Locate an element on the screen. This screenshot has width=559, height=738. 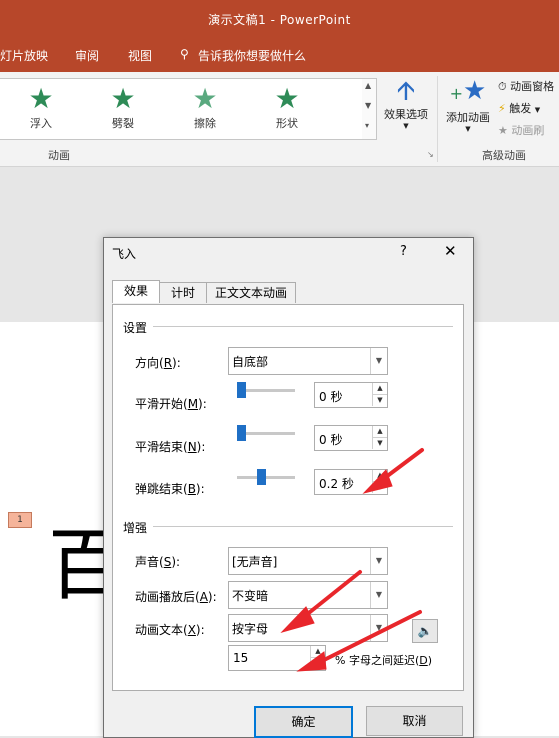
letter-delay-spinner: 15 ▲ ▼ is located at coordinates (277, 658).